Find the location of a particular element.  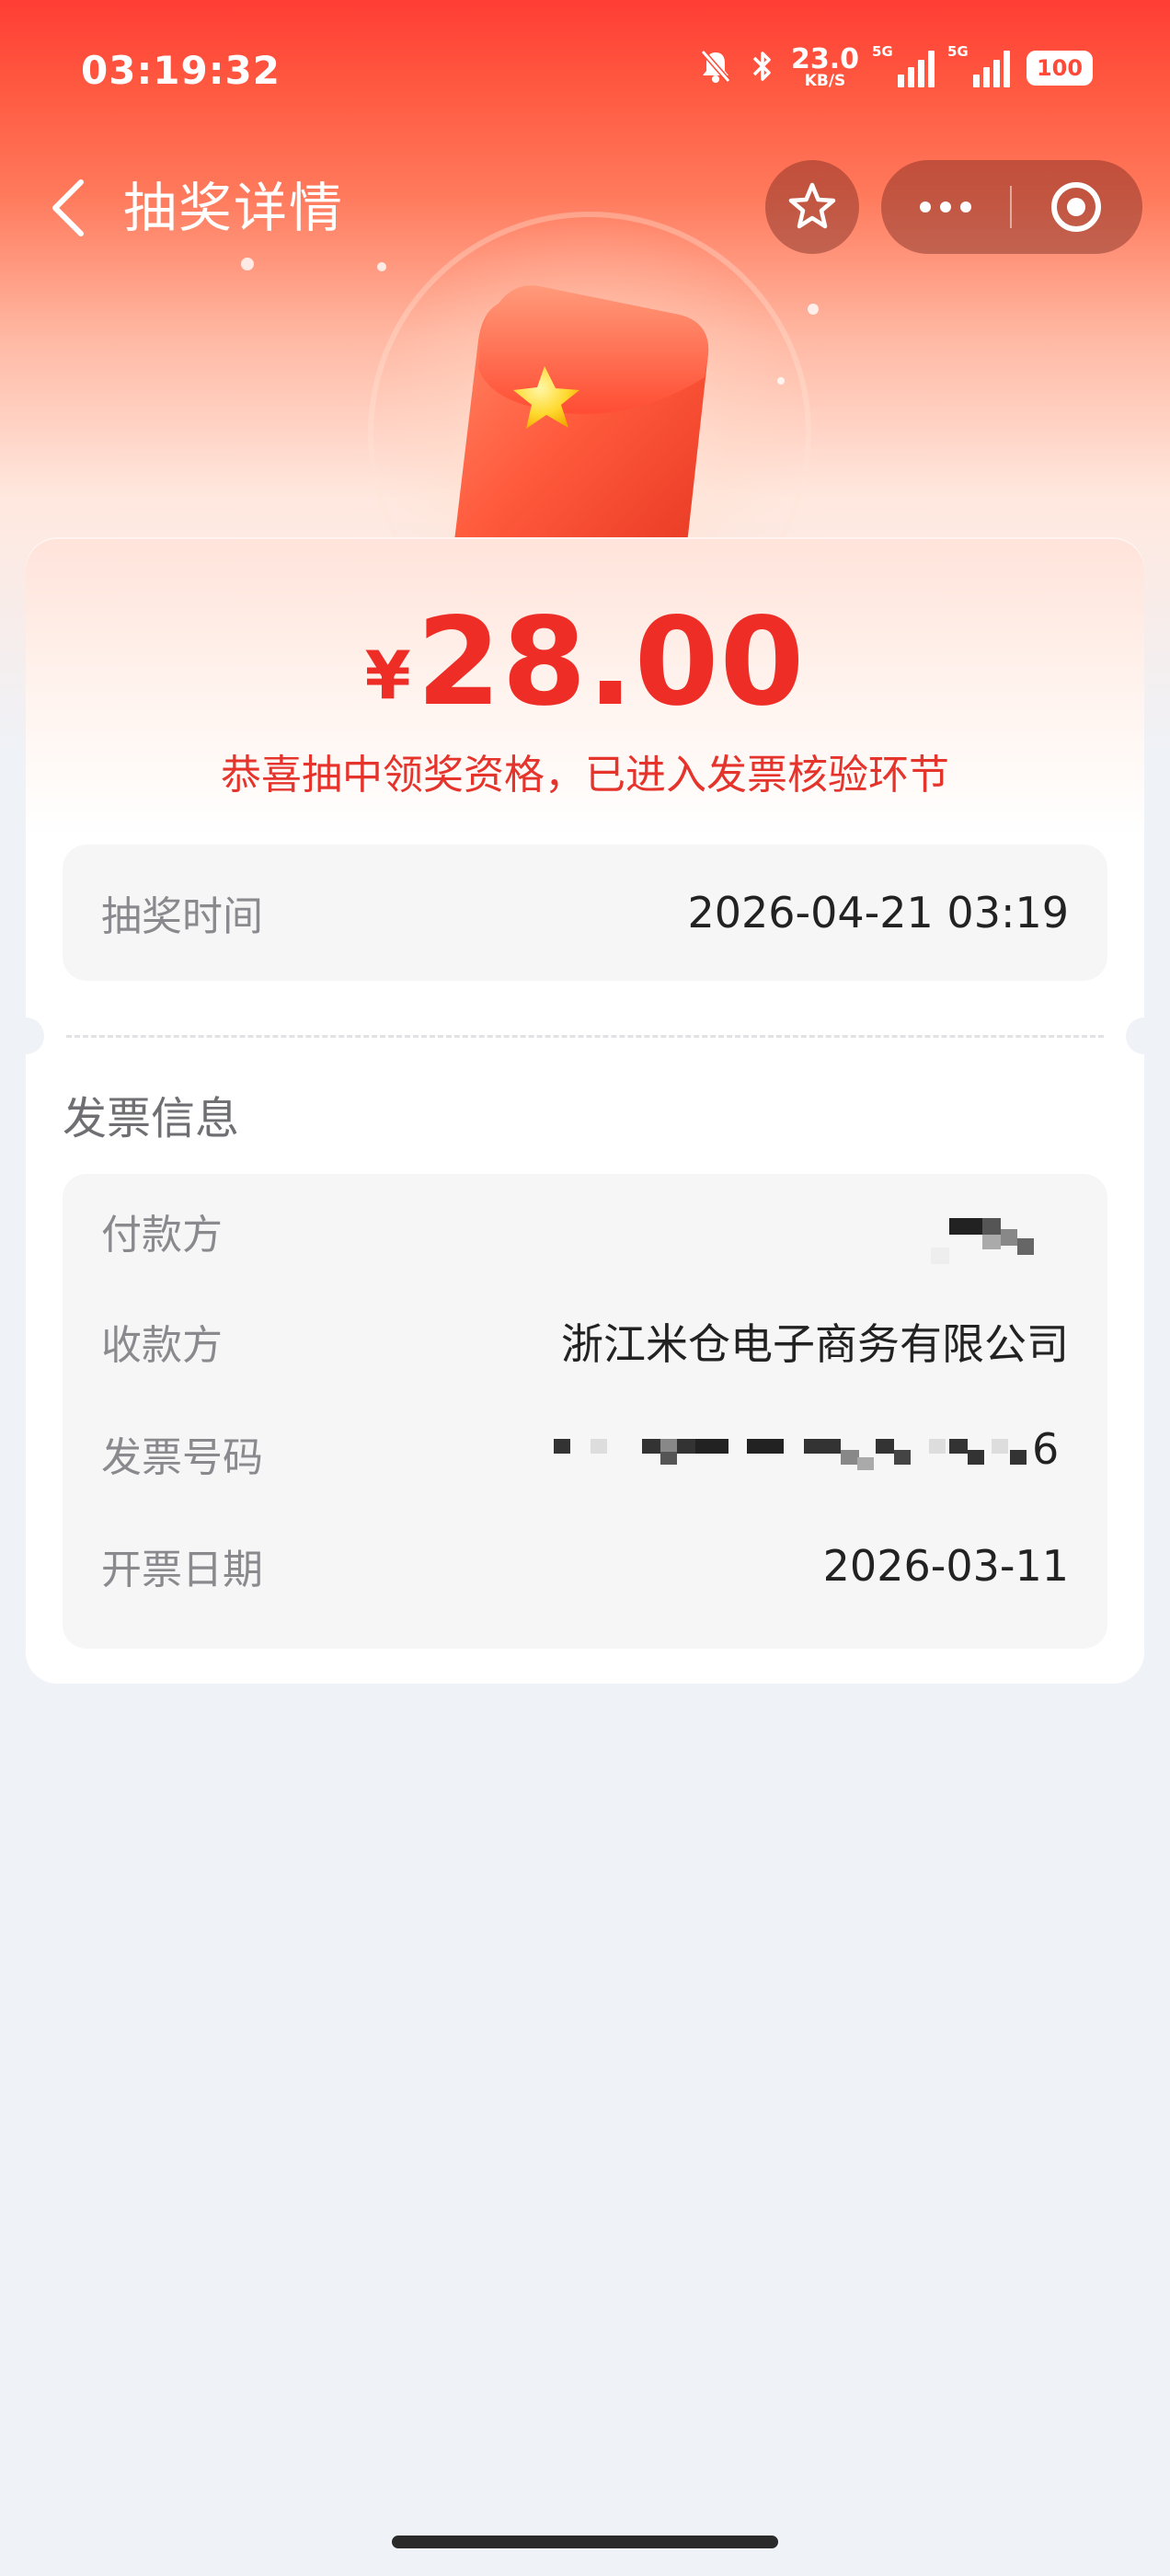

dashed-divider is located at coordinates (585, 1036).